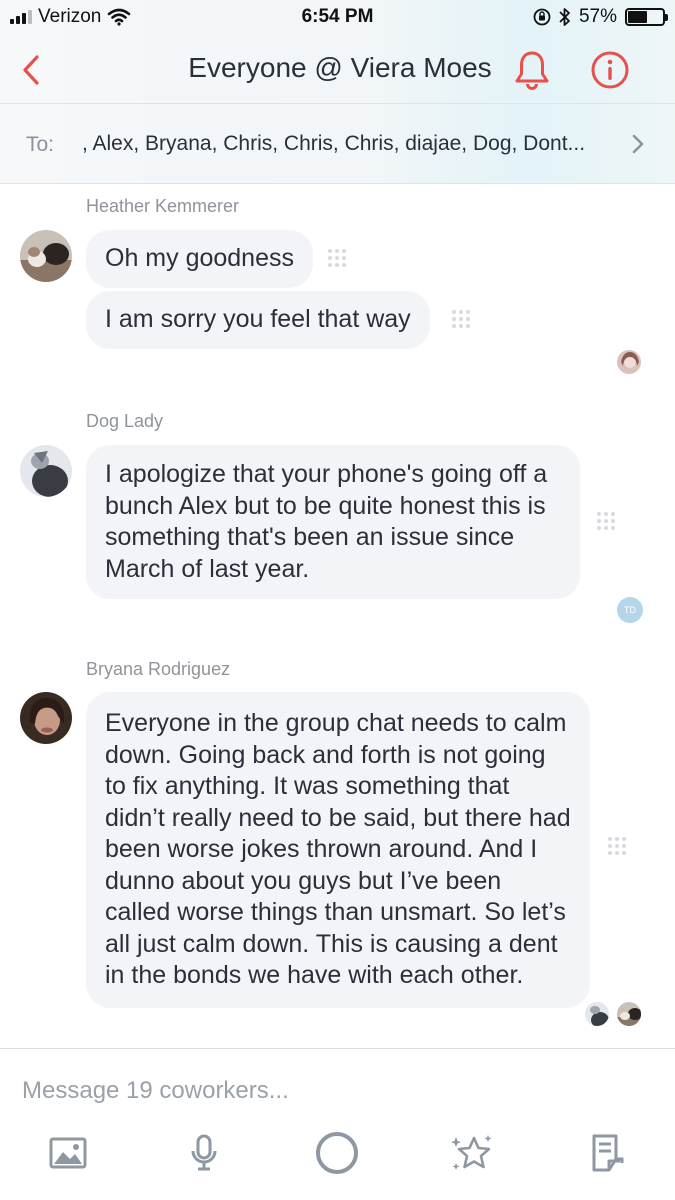 Image resolution: width=675 pixels, height=1200 pixels. What do you see at coordinates (542, 17) in the screenshot?
I see `orientation-lock-icon` at bounding box center [542, 17].